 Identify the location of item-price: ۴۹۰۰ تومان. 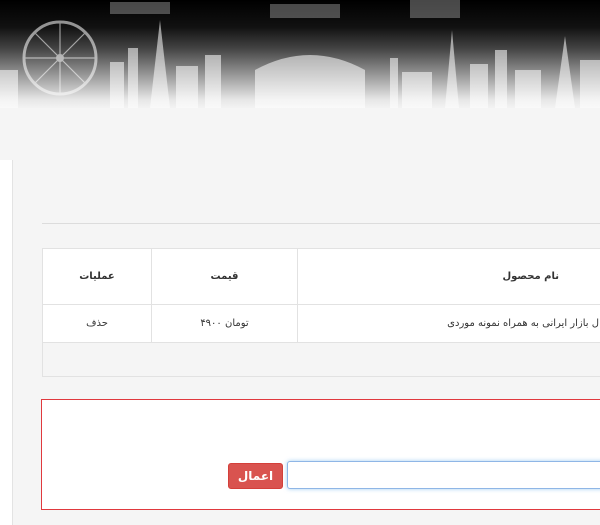
(224, 323).